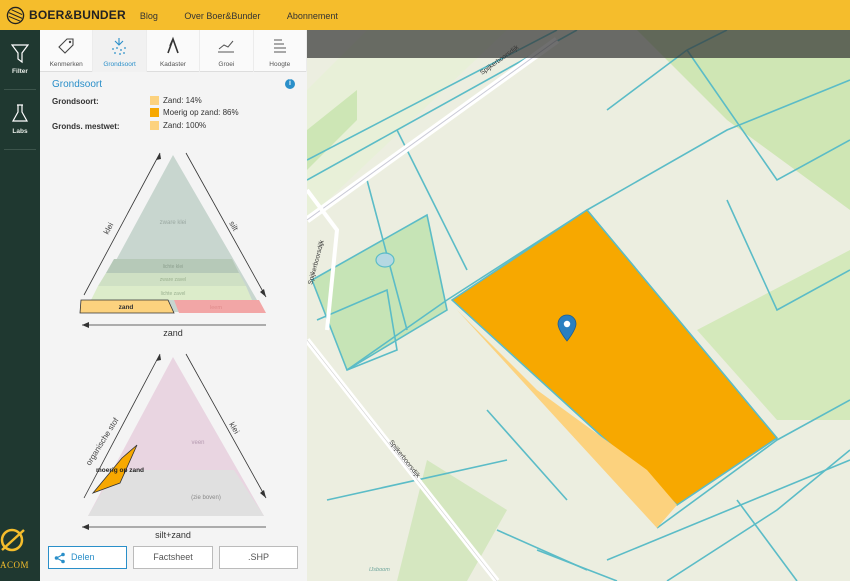 This screenshot has height=581, width=850. Describe the element at coordinates (77, 84) in the screenshot. I see `section-title: Grondsoort` at that location.